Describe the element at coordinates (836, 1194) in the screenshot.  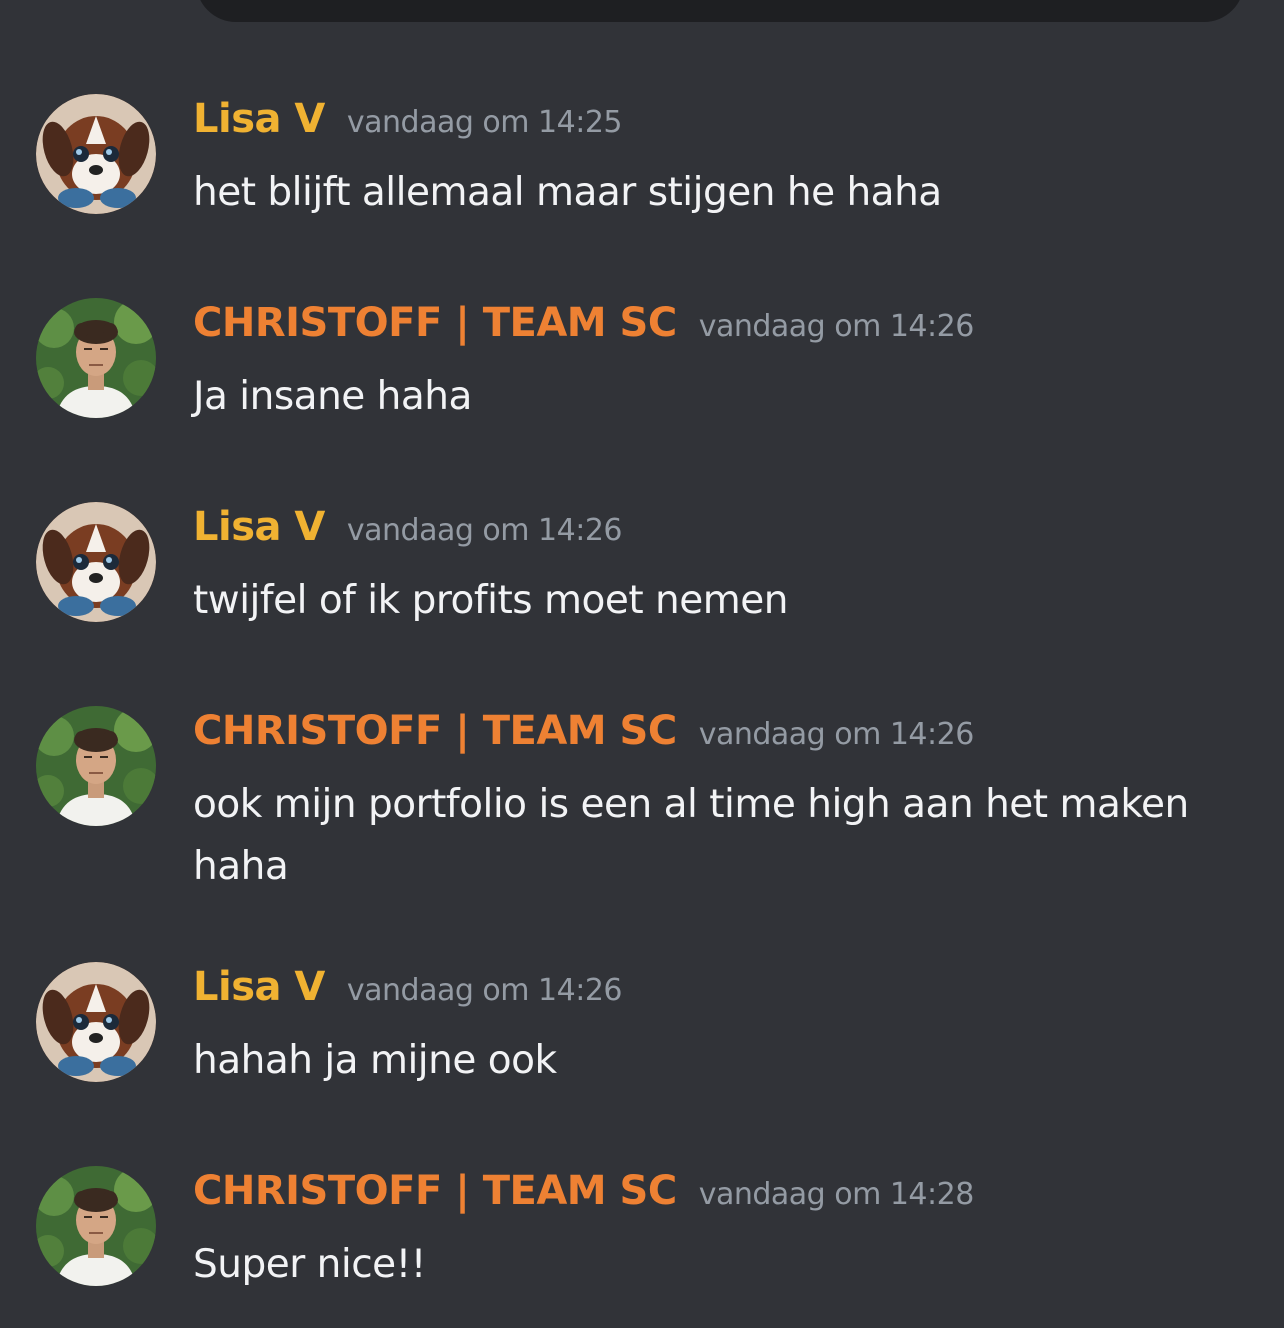
I see `message-timestamp: vandaag om 14:28` at that location.